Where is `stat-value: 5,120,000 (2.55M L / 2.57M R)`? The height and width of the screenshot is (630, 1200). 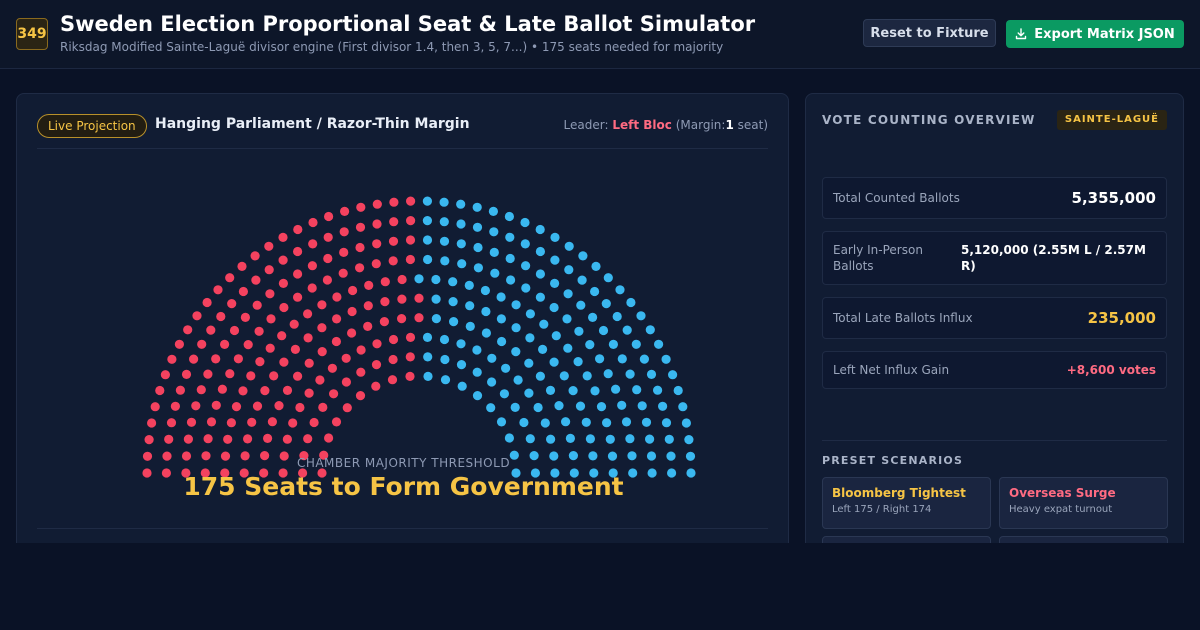 stat-value: 5,120,000 (2.55M L / 2.57M R) is located at coordinates (1053, 258).